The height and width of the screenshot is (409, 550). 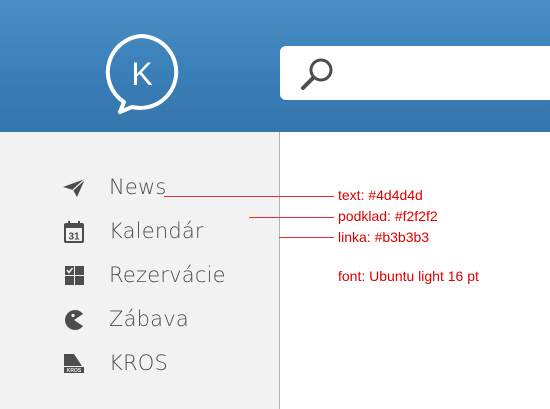 What do you see at coordinates (74, 320) in the screenshot?
I see `pacman-icon` at bounding box center [74, 320].